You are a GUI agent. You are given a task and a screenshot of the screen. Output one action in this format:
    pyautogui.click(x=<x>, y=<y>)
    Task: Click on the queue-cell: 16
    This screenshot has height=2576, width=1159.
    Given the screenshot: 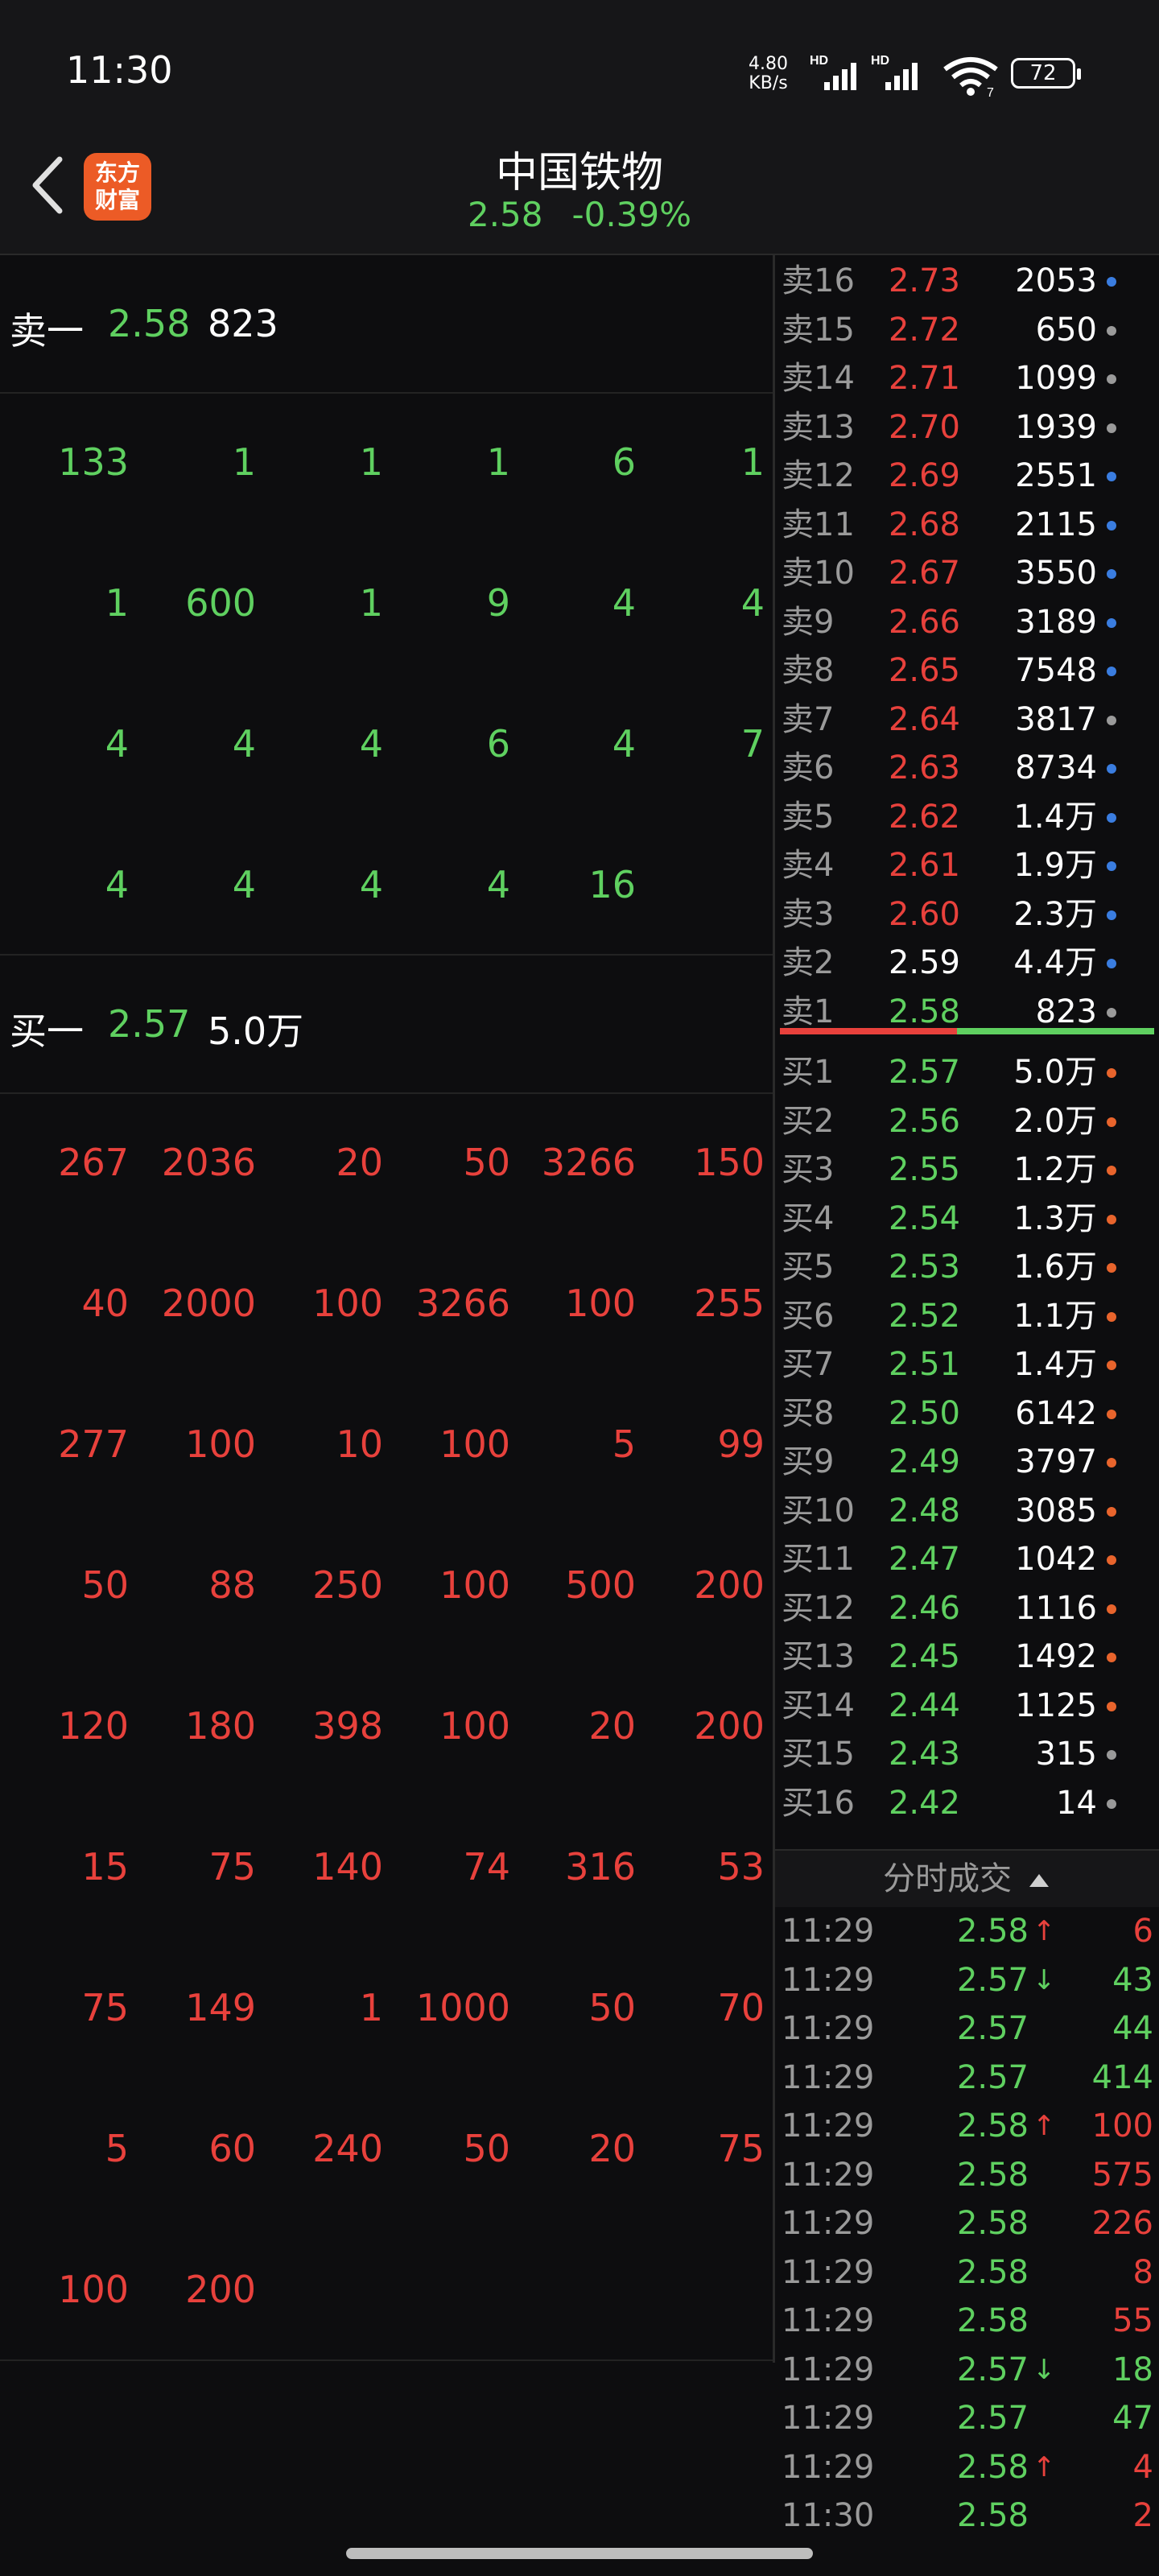 What is the action you would take?
    pyautogui.click(x=612, y=885)
    